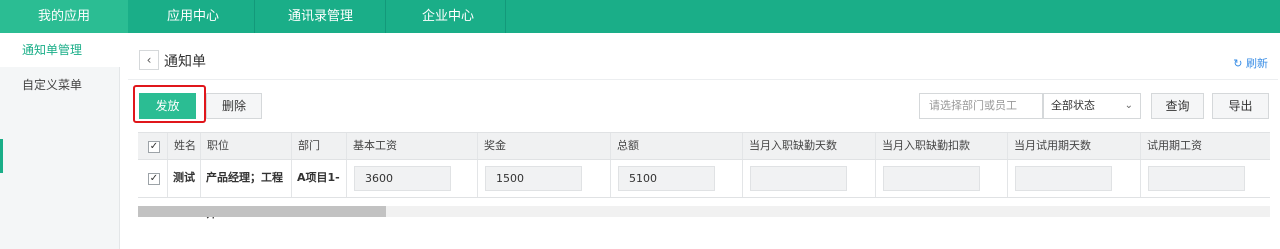 The image size is (1280, 249). I want to click on header-probation-days: 当月试用期天数, so click(1074, 146).